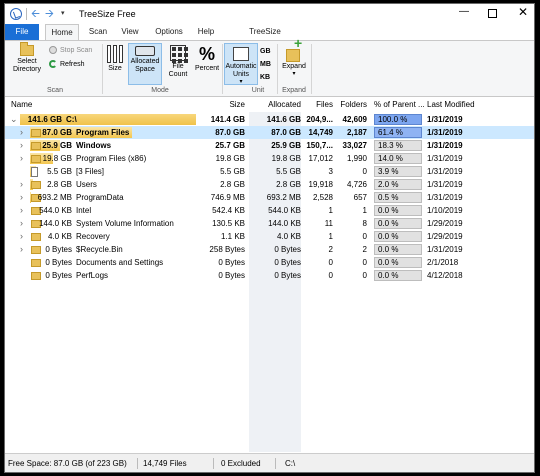 The image size is (540, 476). I want to click on minimize-button: —, so click(464, 11).